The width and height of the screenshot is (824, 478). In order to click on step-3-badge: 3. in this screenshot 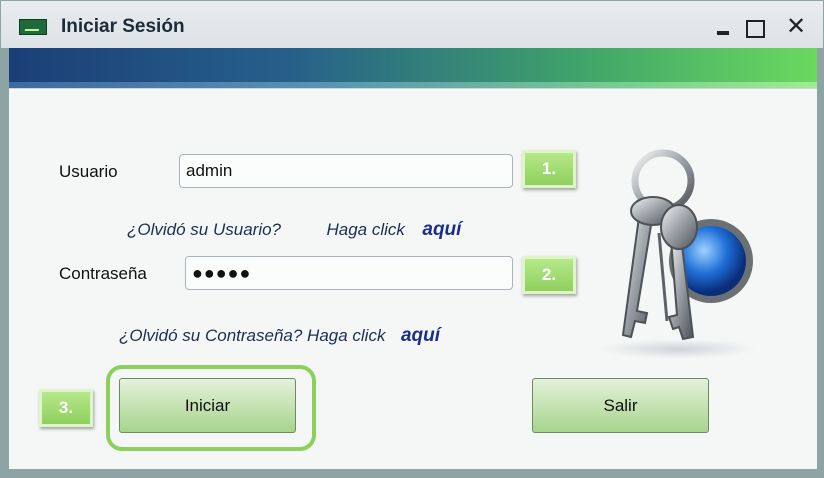, I will do `click(66, 408)`.